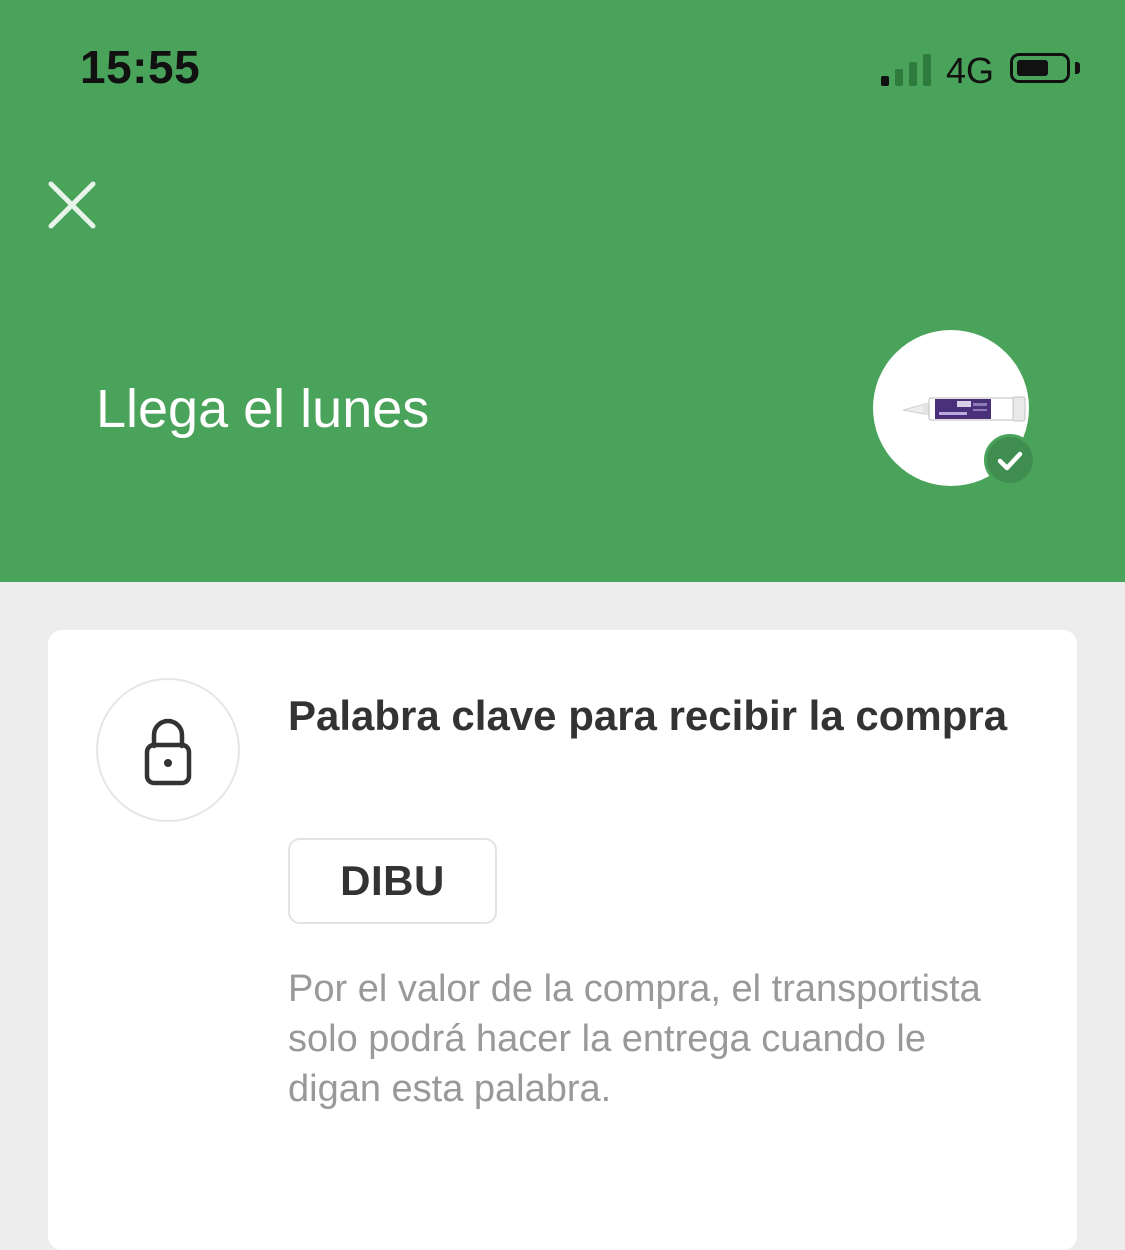 The image size is (1125, 1250). I want to click on signal-icon, so click(908, 69).